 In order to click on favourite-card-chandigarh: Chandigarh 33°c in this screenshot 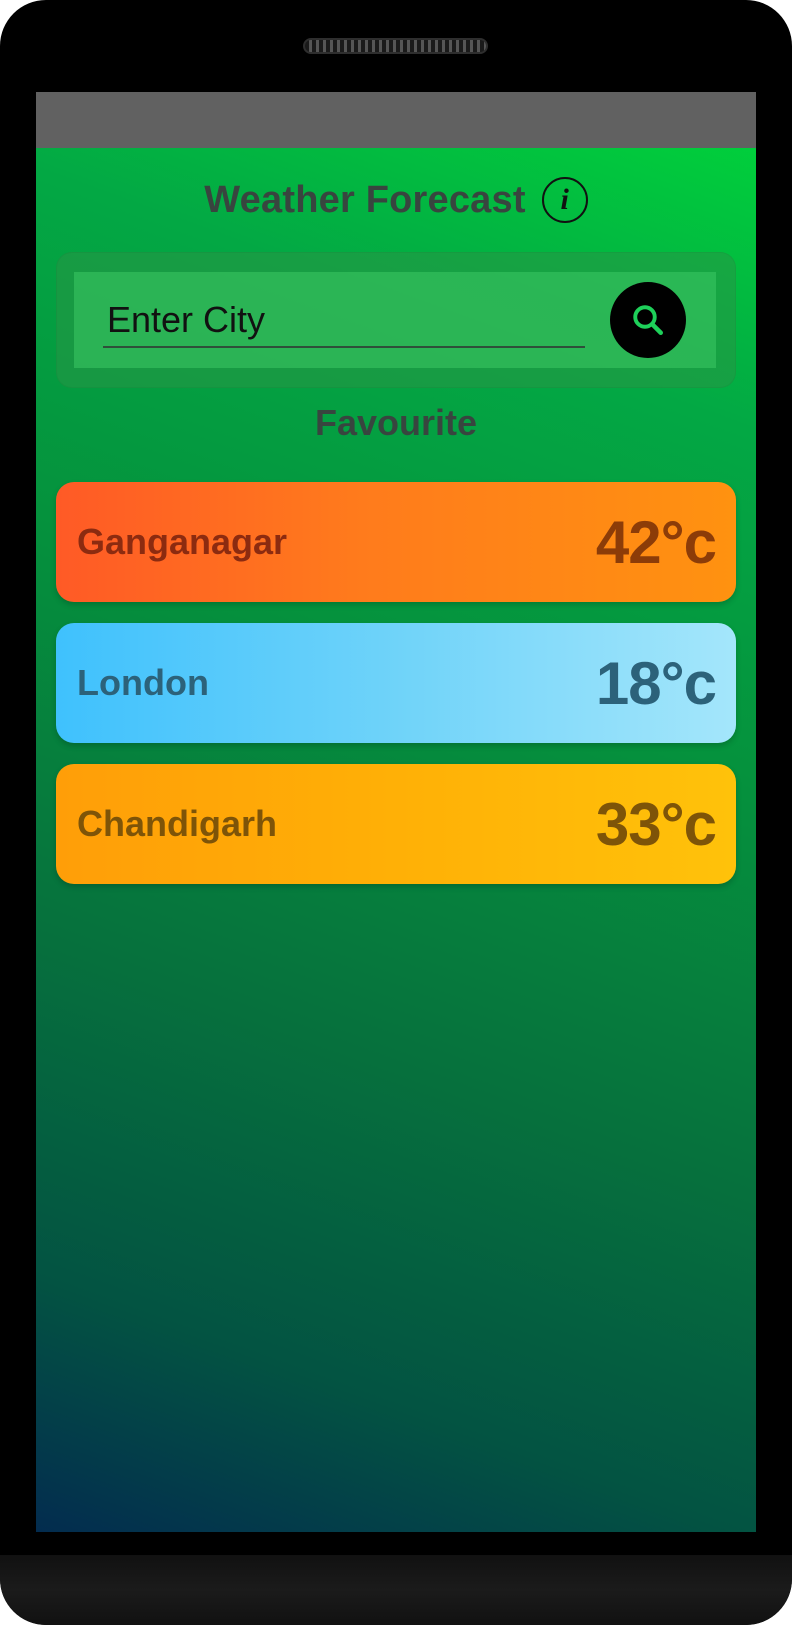, I will do `click(396, 824)`.